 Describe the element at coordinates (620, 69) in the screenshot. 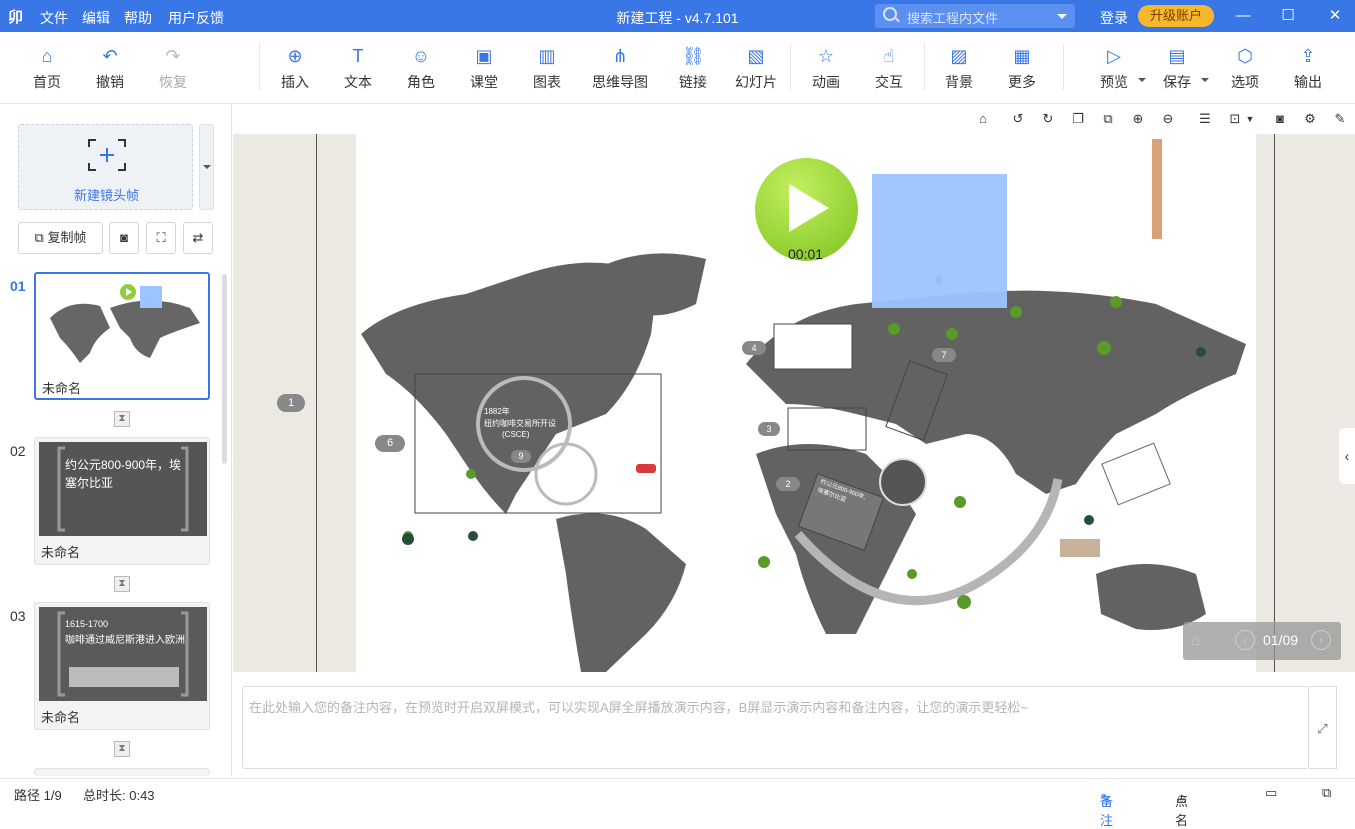

I see `mindmap-button: ⋔ 思维导图` at that location.